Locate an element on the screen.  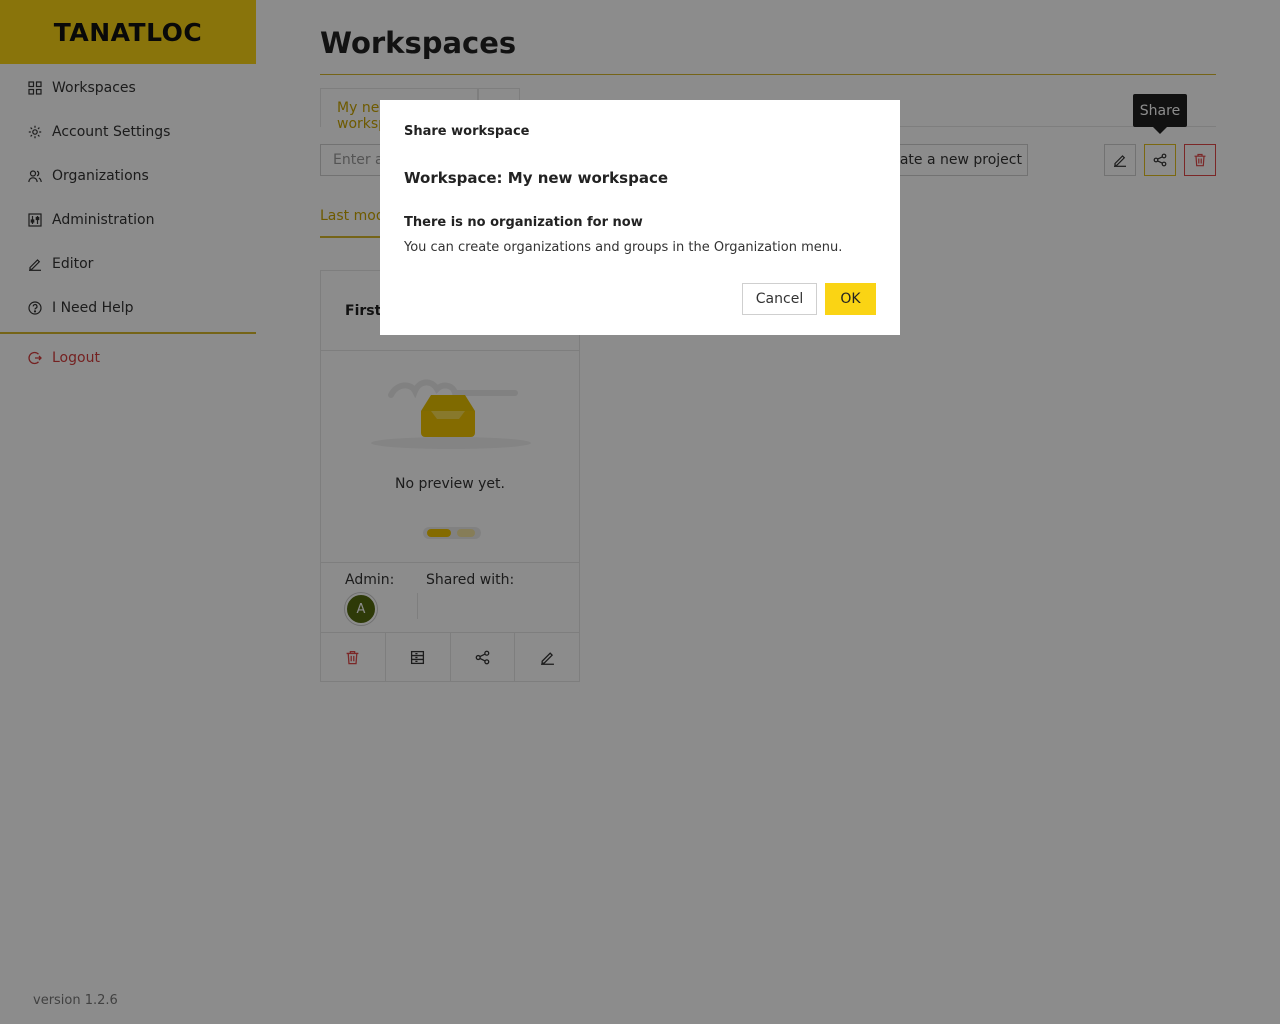
ok-button: OK is located at coordinates (850, 299).